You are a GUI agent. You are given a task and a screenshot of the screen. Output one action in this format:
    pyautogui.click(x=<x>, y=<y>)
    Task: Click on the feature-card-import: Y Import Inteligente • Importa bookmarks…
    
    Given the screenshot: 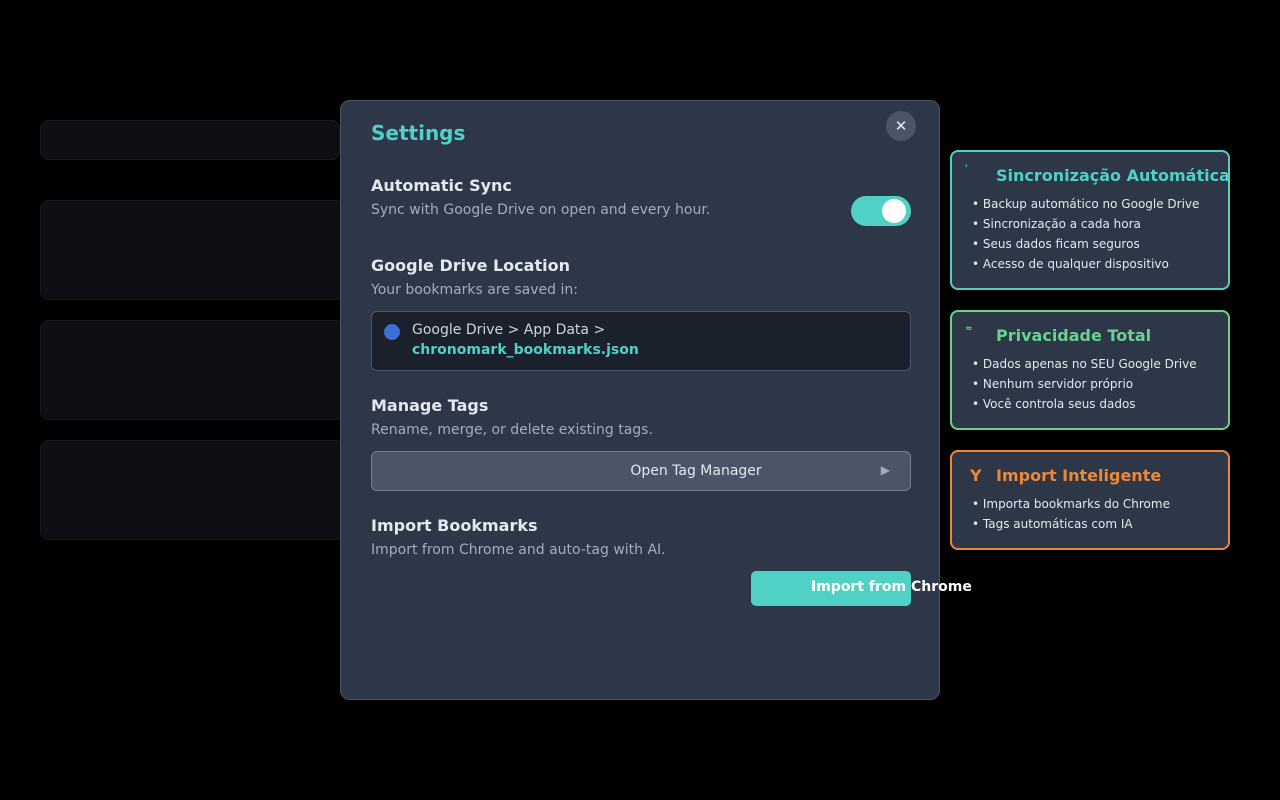 What is the action you would take?
    pyautogui.click(x=1090, y=500)
    